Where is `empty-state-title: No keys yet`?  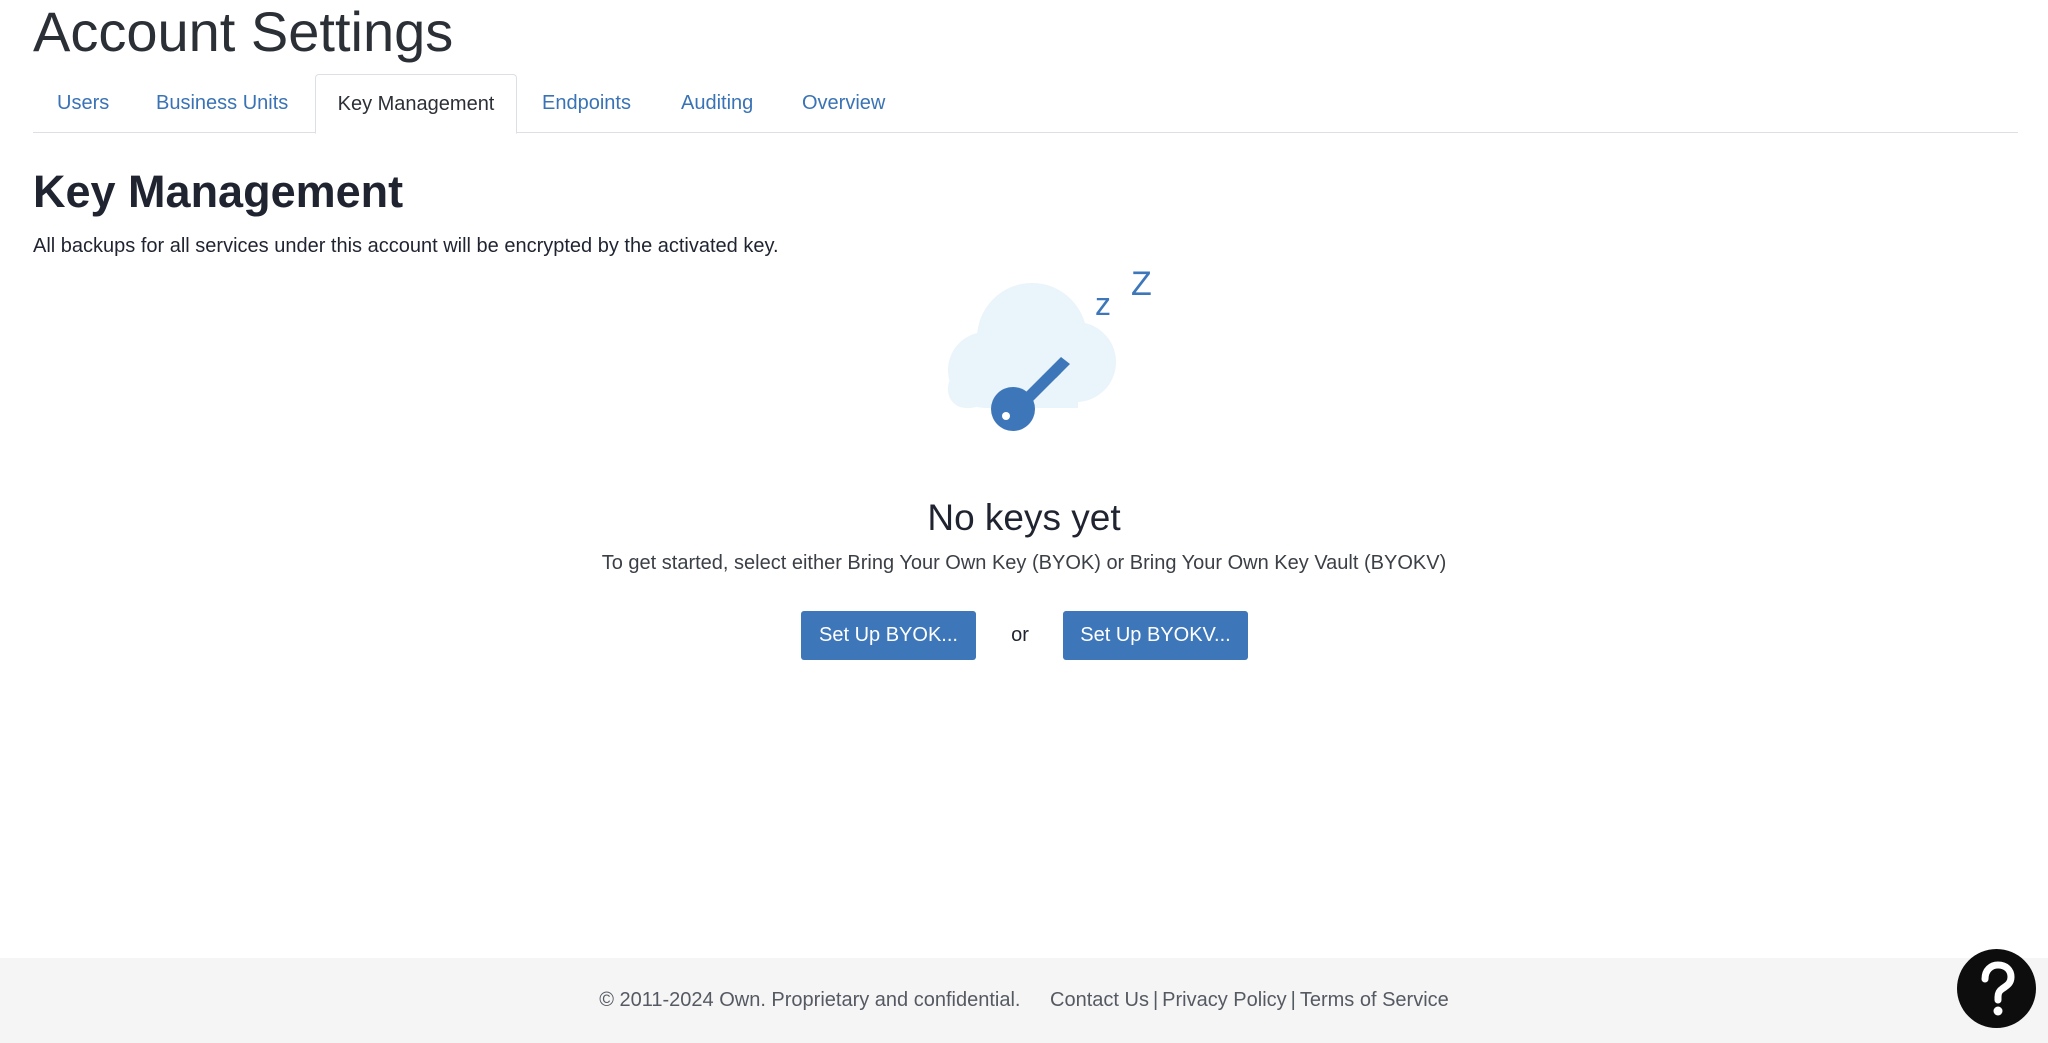 empty-state-title: No keys yet is located at coordinates (1024, 517).